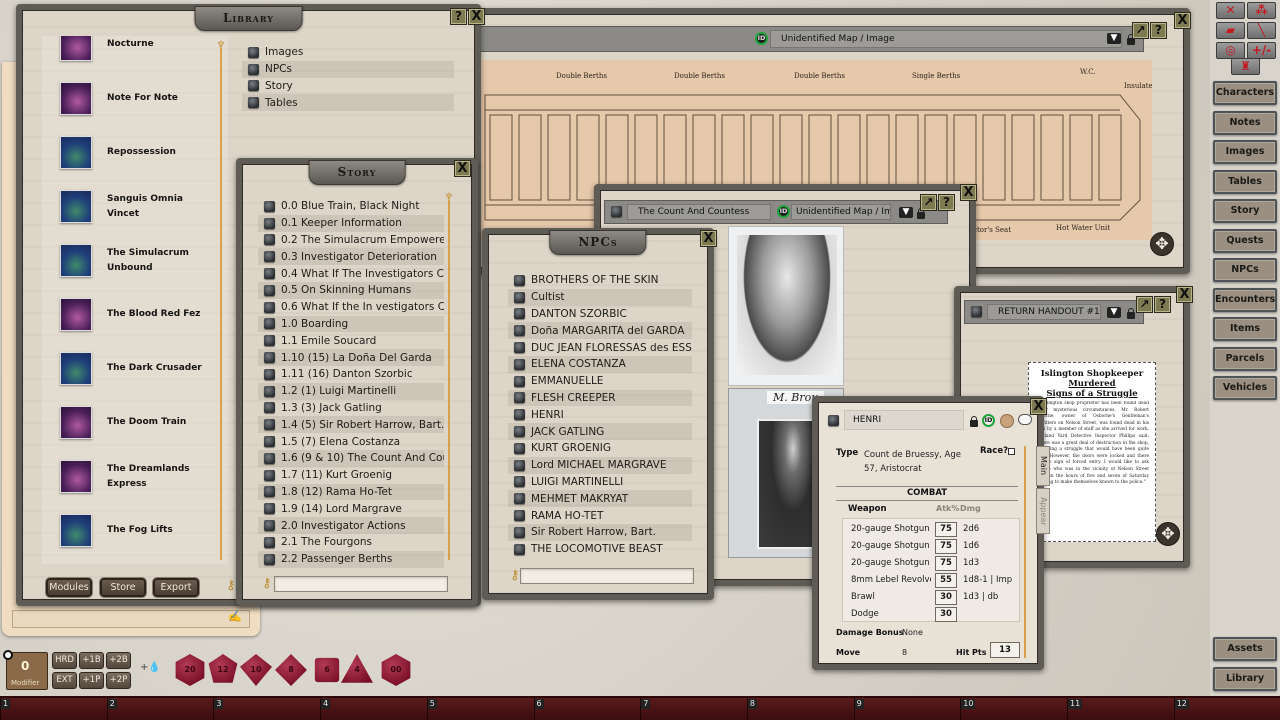 This screenshot has height=720, width=1280. I want to click on npc-entry: EMMANUELLE, so click(600, 381).